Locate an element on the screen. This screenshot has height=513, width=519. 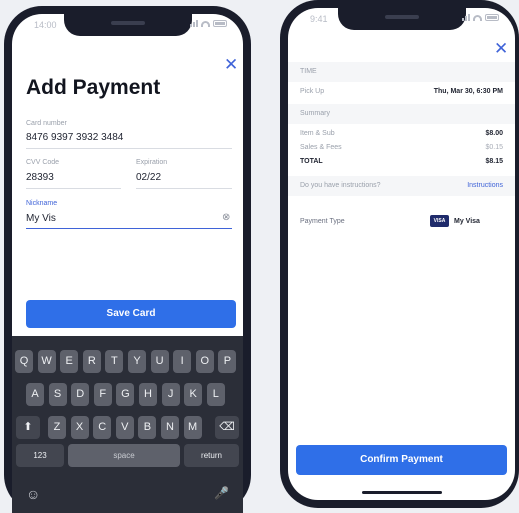
total-label: TOTAL is located at coordinates (311, 161).